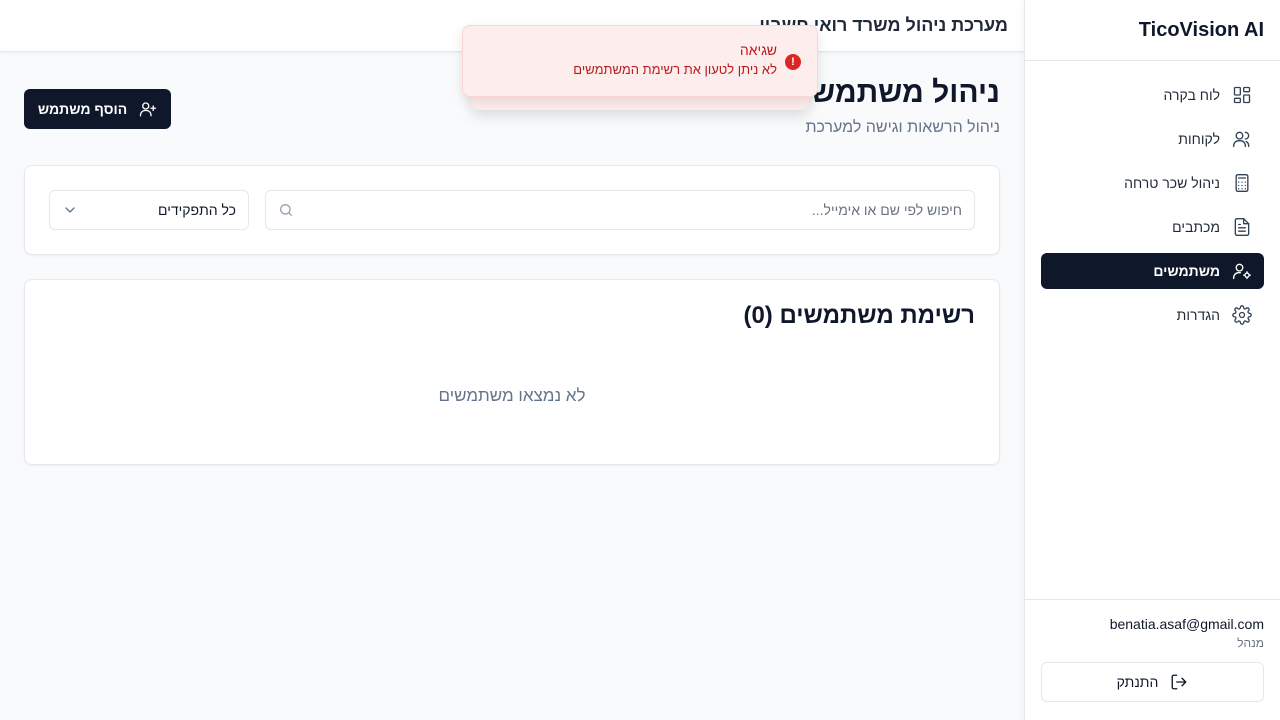  I want to click on error-toast: ! שגיאה לא ניתן לטעון את רשימת המשתמשים, so click(640, 61).